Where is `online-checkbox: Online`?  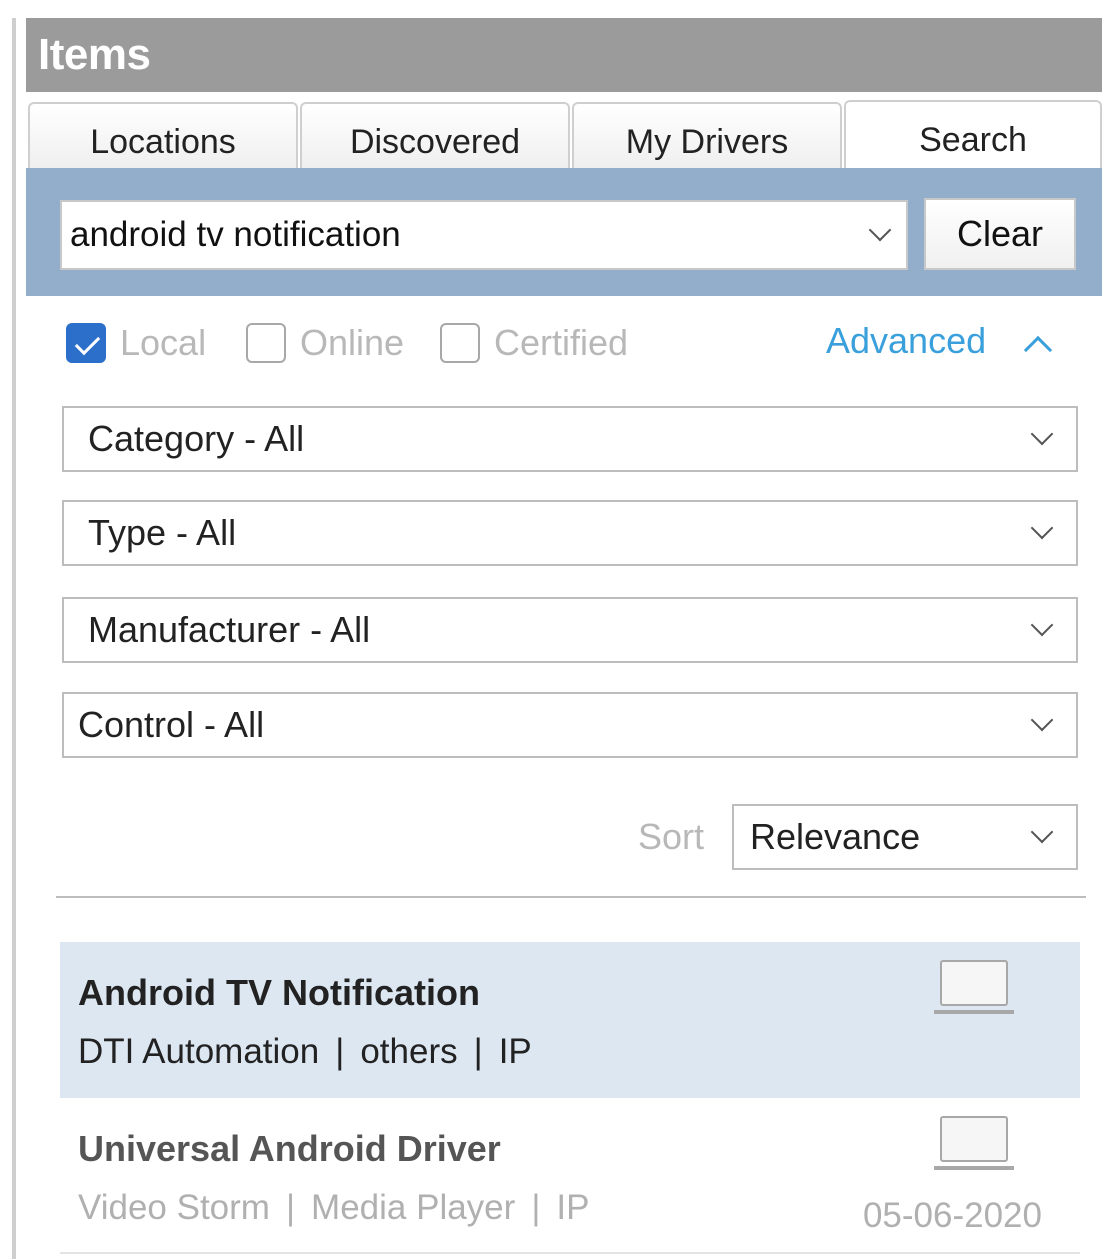
online-checkbox: Online is located at coordinates (325, 343).